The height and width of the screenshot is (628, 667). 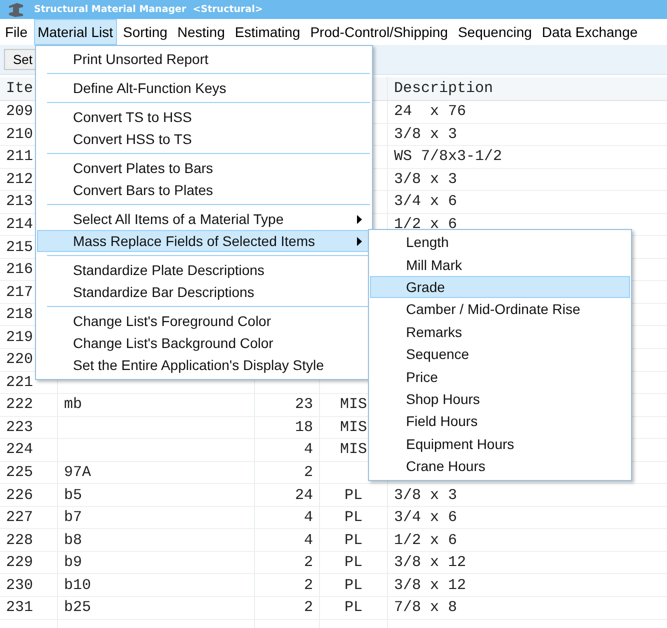 What do you see at coordinates (500, 421) in the screenshot?
I see `menu-item: Field Hours` at bounding box center [500, 421].